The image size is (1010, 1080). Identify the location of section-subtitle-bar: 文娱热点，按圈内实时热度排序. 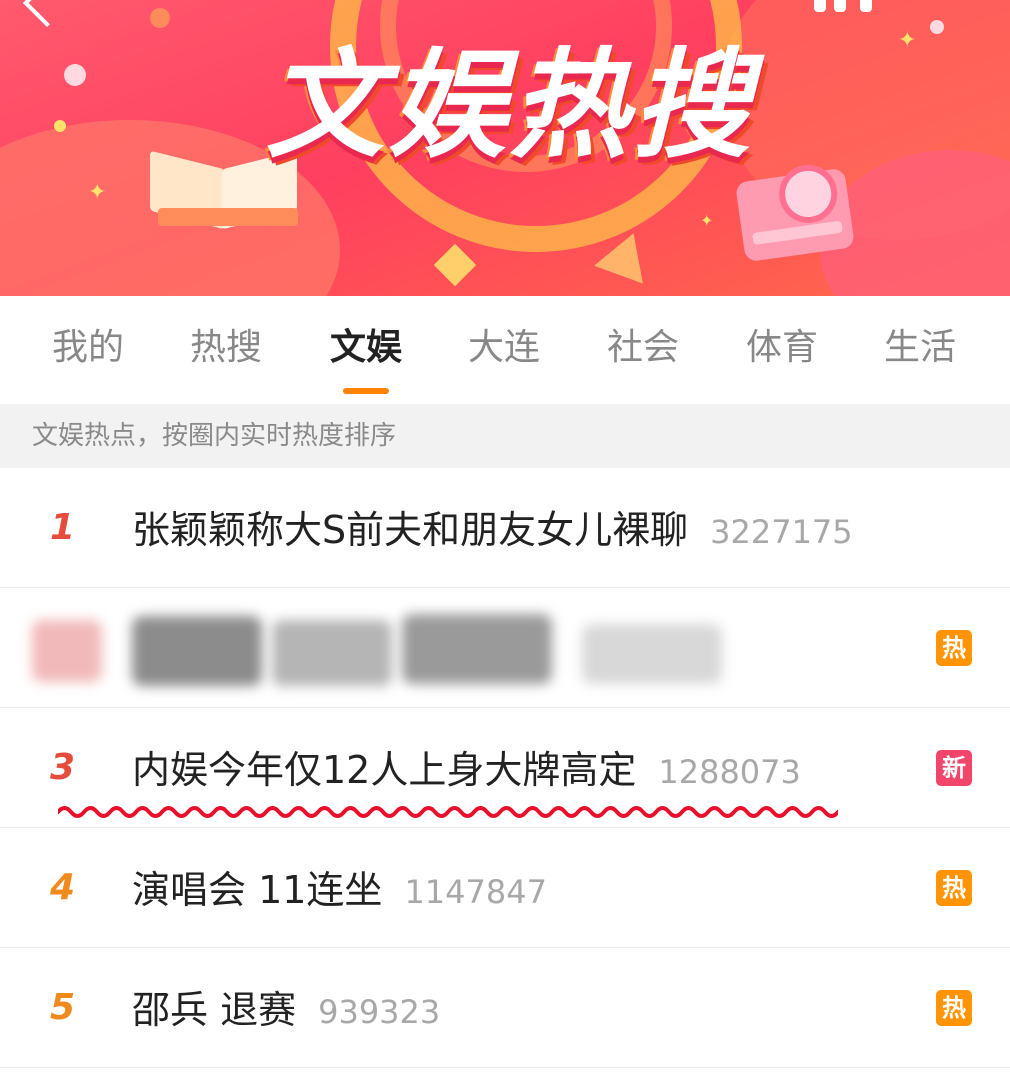
(505, 436).